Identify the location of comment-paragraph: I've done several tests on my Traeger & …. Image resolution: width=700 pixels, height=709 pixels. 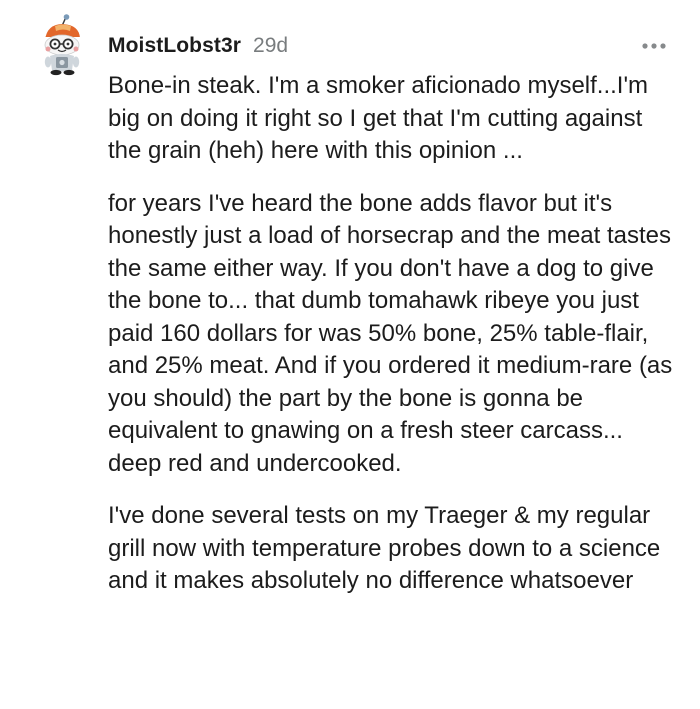
(384, 548).